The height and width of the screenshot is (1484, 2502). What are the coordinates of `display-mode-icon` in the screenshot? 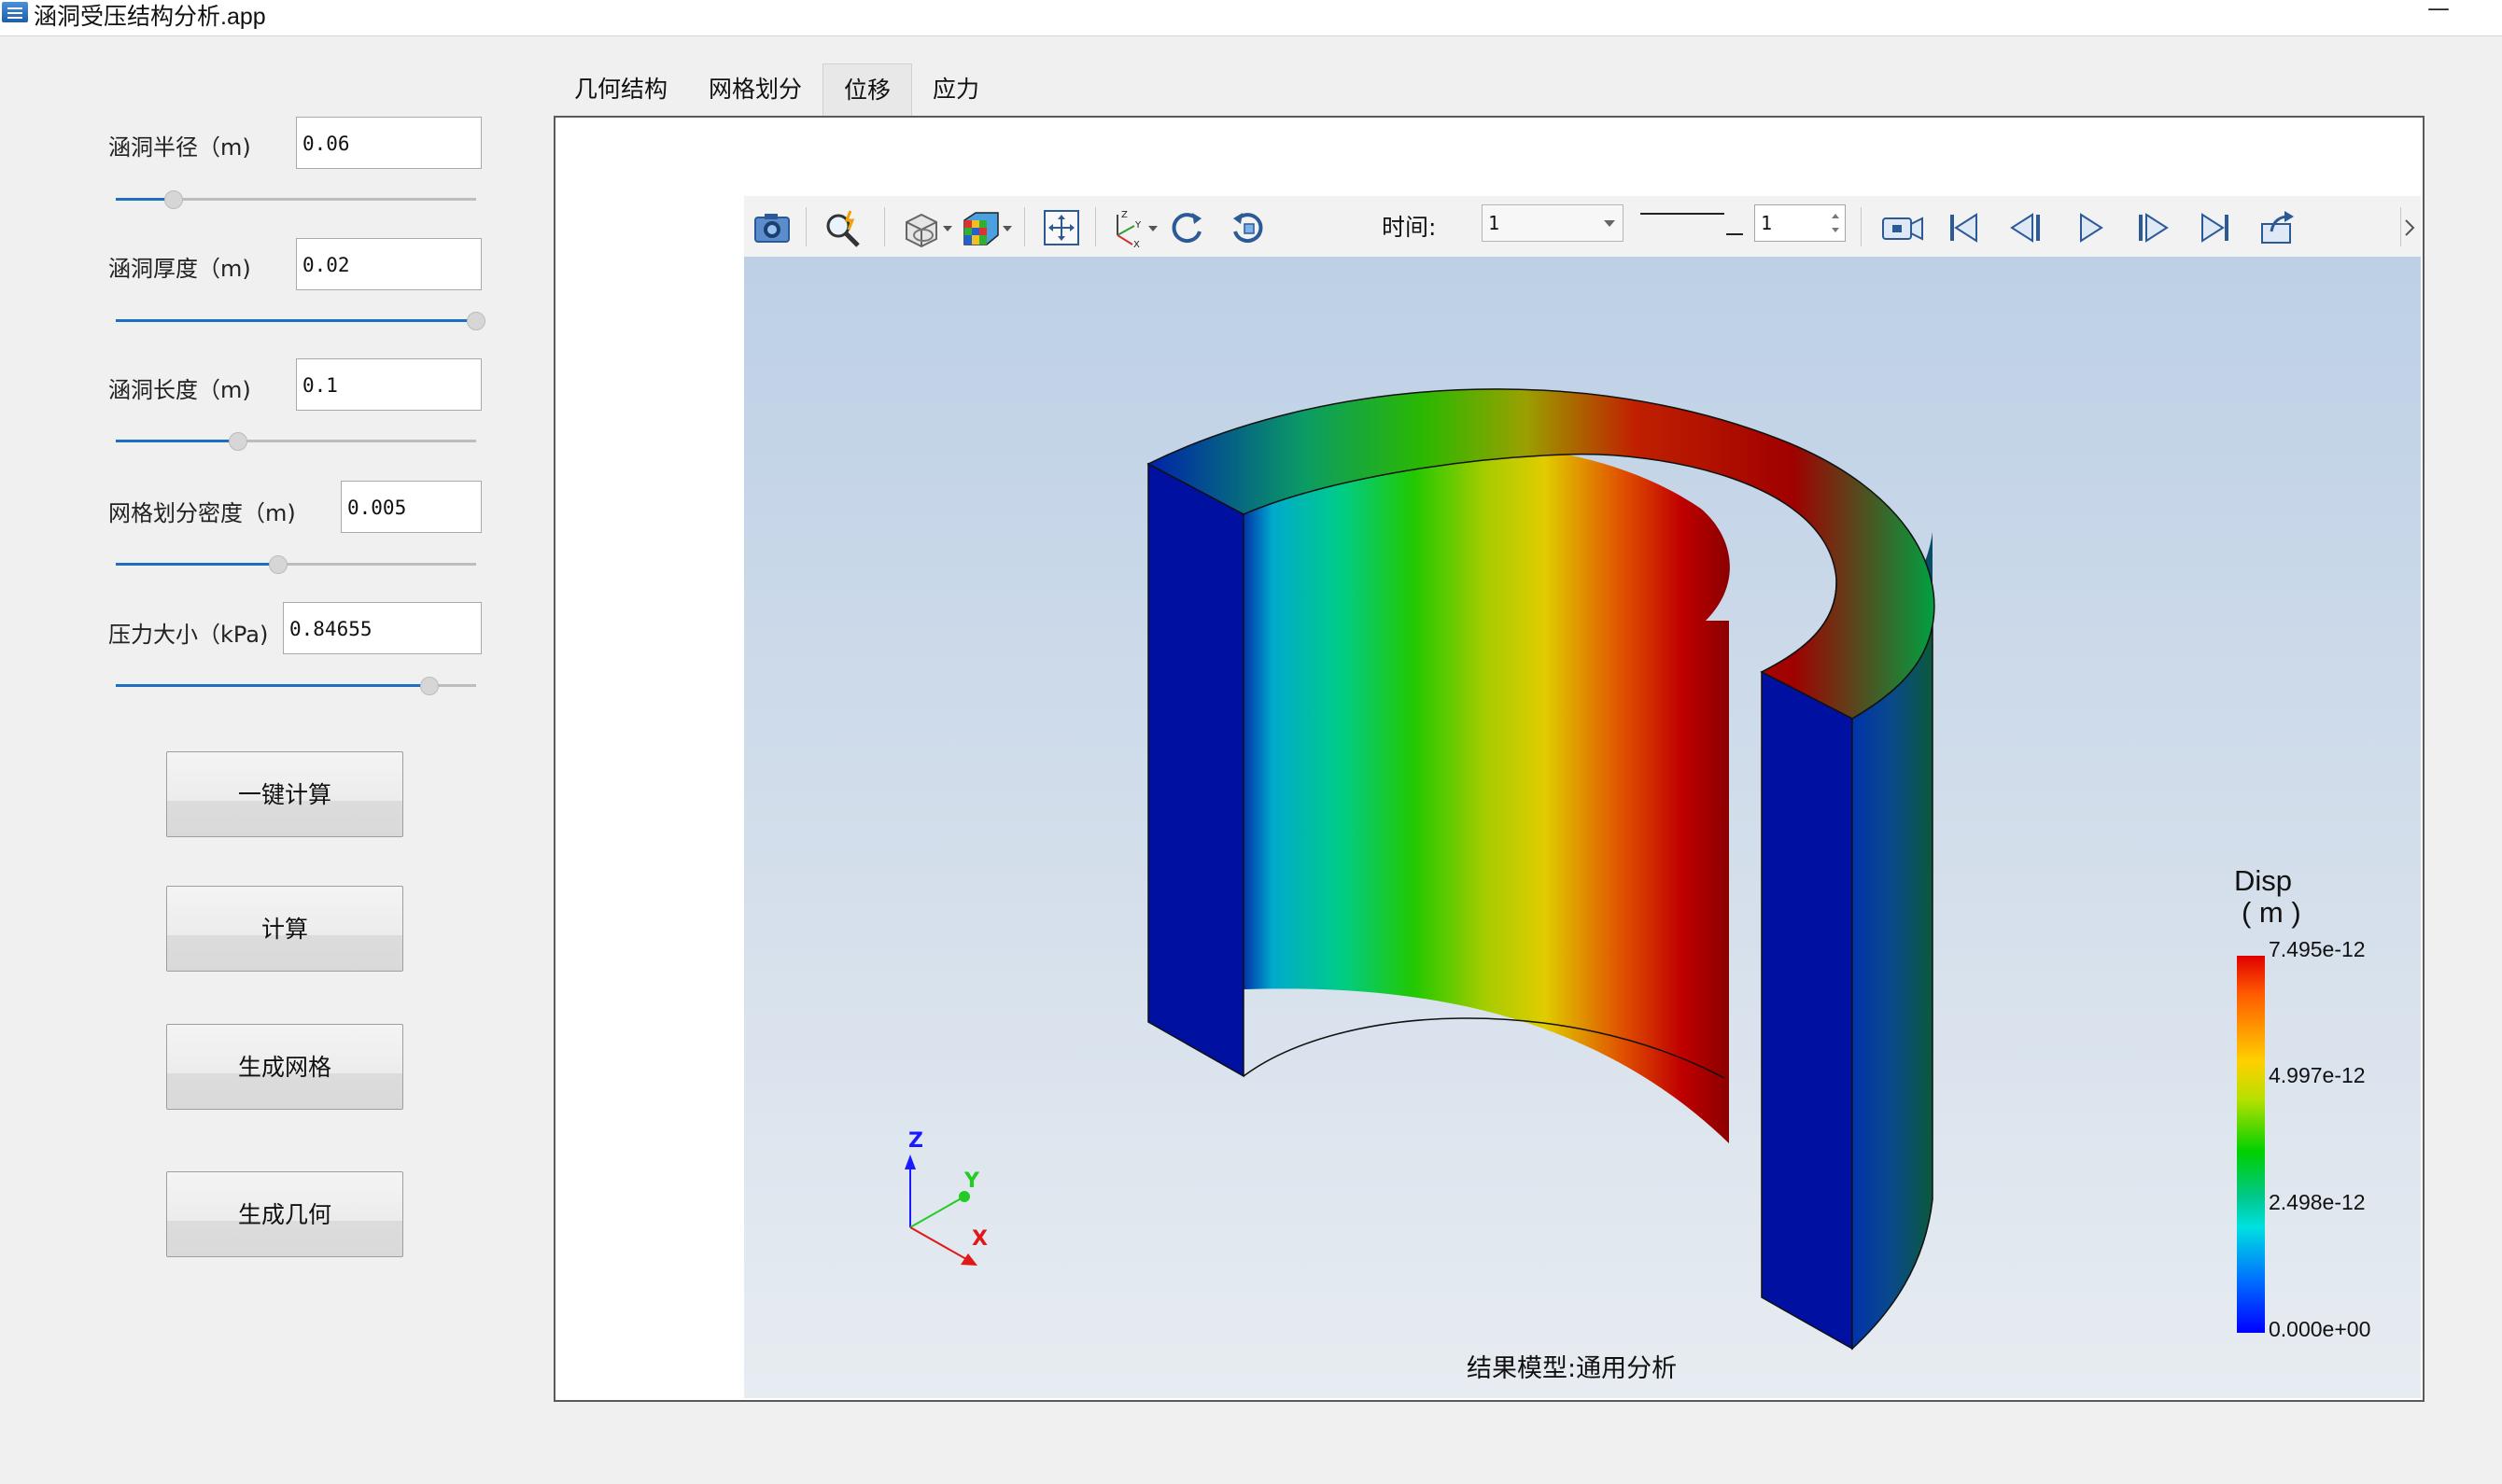 It's located at (921, 227).